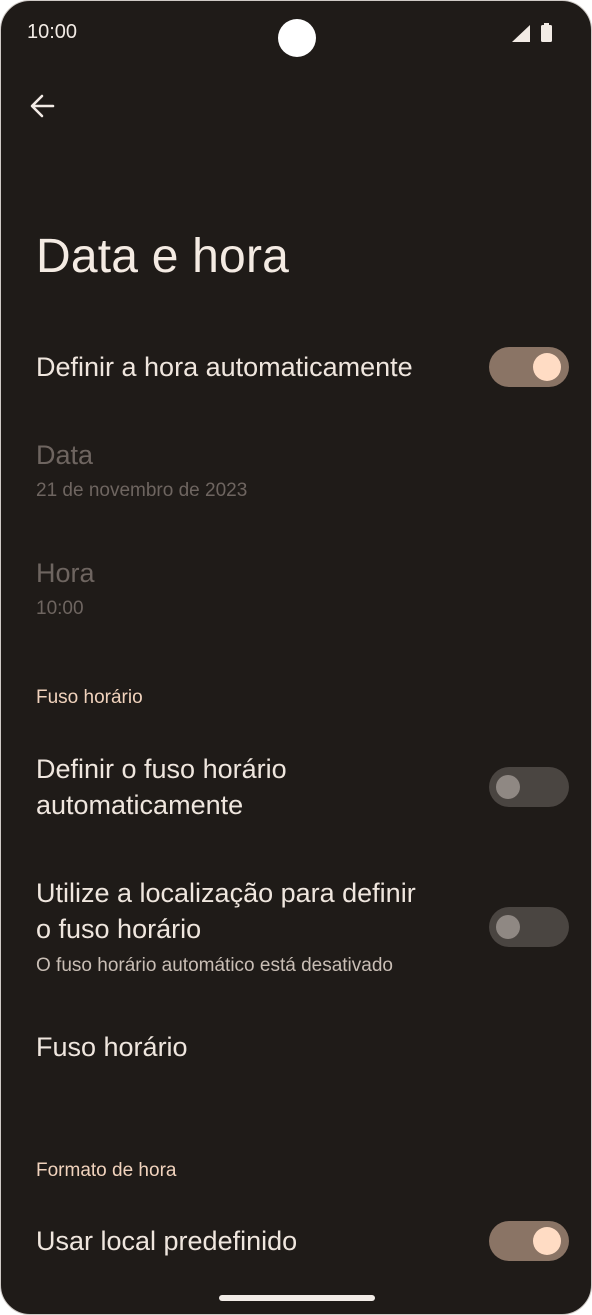 The height and width of the screenshot is (1315, 592). What do you see at coordinates (529, 367) in the screenshot?
I see `auto-time-switch` at bounding box center [529, 367].